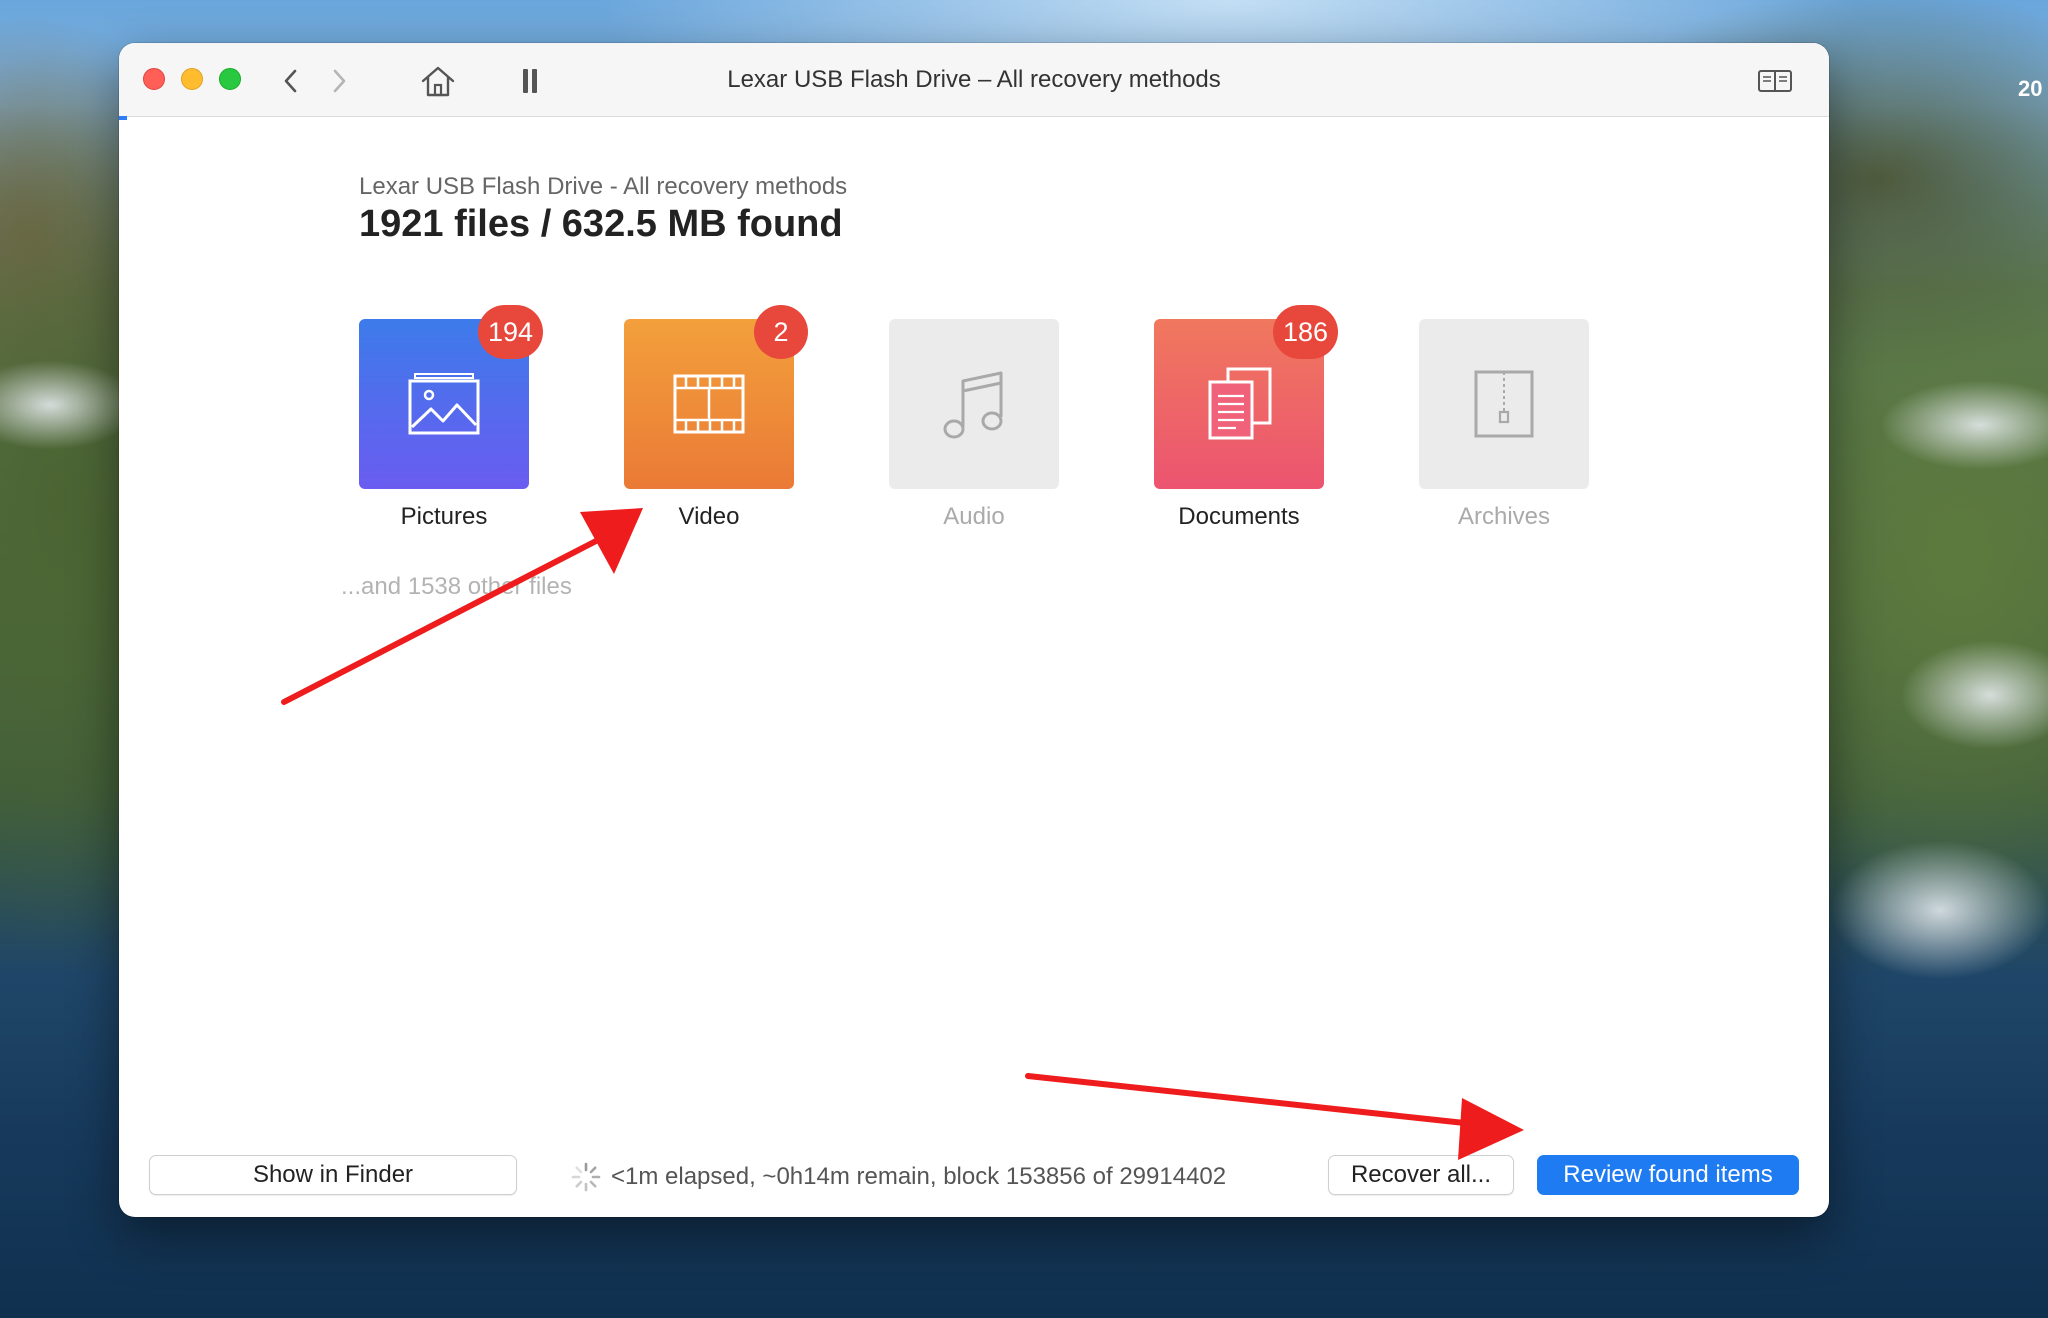 This screenshot has height=1318, width=2048. I want to click on zoom-window-button, so click(230, 79).